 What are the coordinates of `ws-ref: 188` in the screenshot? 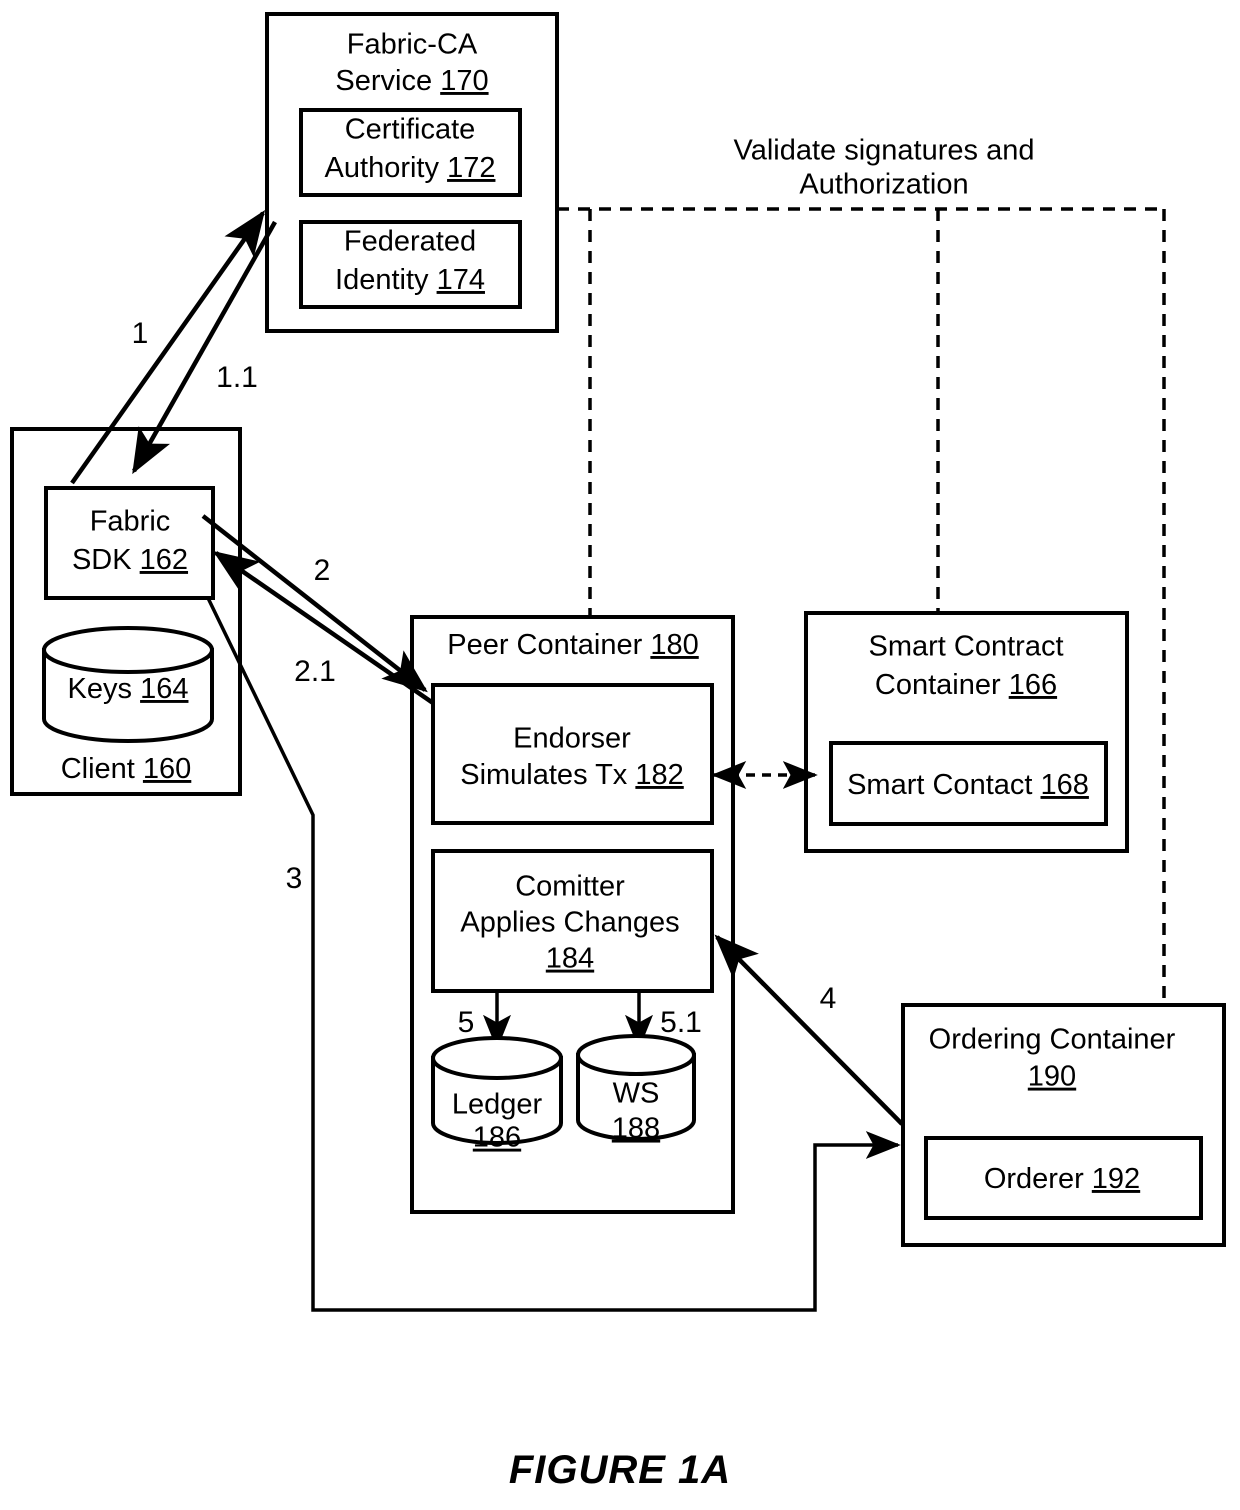 It's located at (636, 1129).